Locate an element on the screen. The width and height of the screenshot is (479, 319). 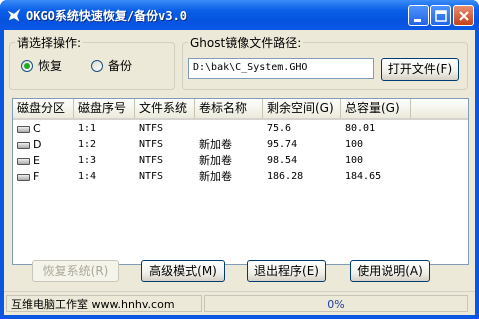
table-row: C 1:1 NTFS 75.6 80.01 is located at coordinates (240, 129).